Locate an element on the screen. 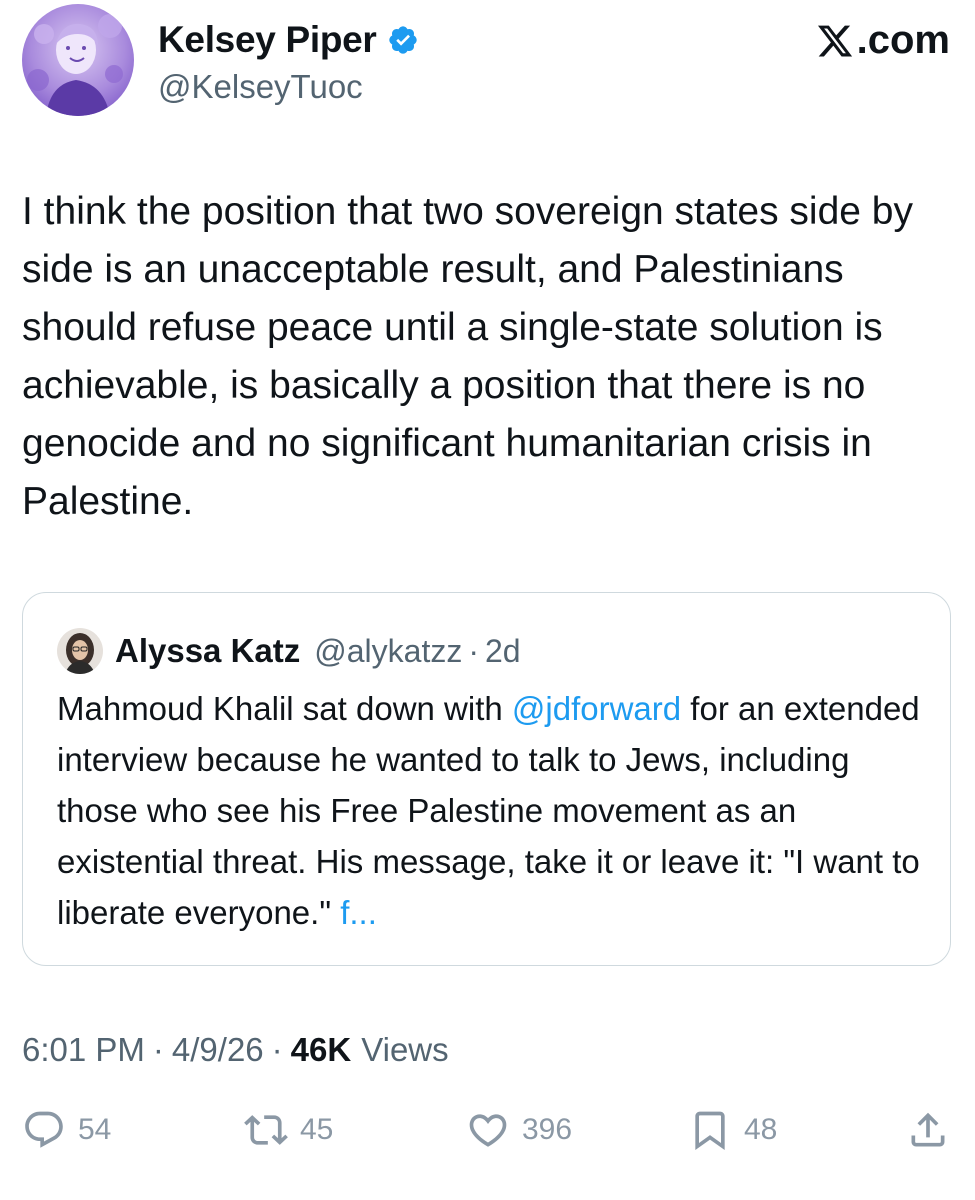  reply-icon is located at coordinates (44, 1129).